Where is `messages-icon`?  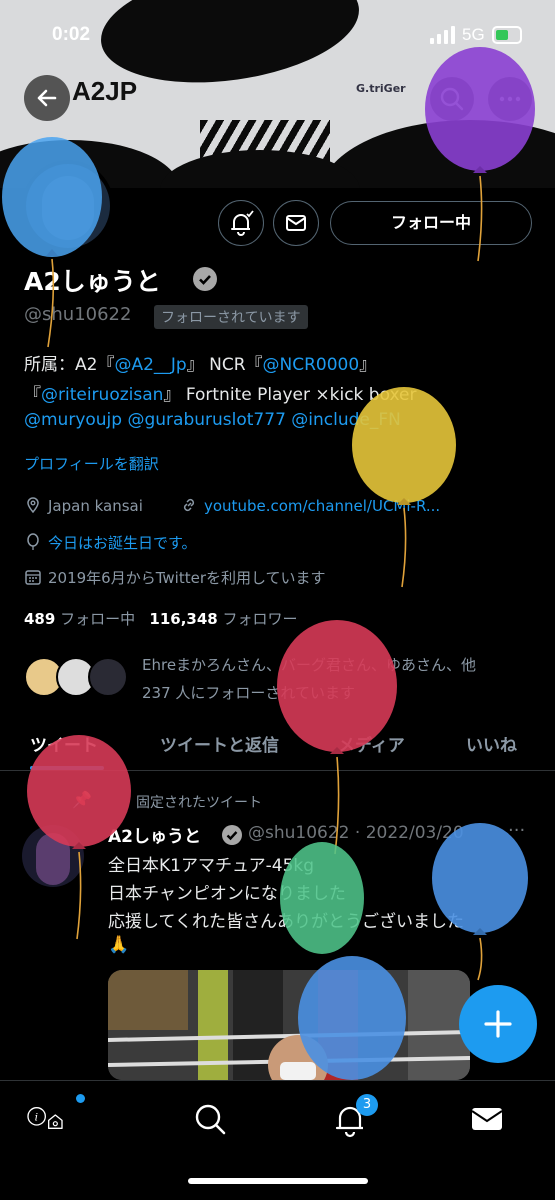 messages-icon is located at coordinates (487, 1119).